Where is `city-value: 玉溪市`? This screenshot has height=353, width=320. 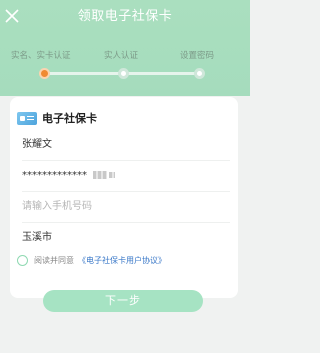
city-value: 玉溪市 is located at coordinates (37, 237).